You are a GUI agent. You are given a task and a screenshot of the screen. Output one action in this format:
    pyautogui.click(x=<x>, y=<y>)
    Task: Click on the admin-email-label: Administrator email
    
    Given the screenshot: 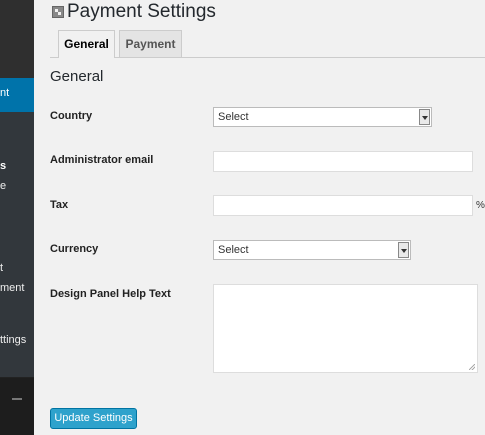 What is the action you would take?
    pyautogui.click(x=102, y=160)
    